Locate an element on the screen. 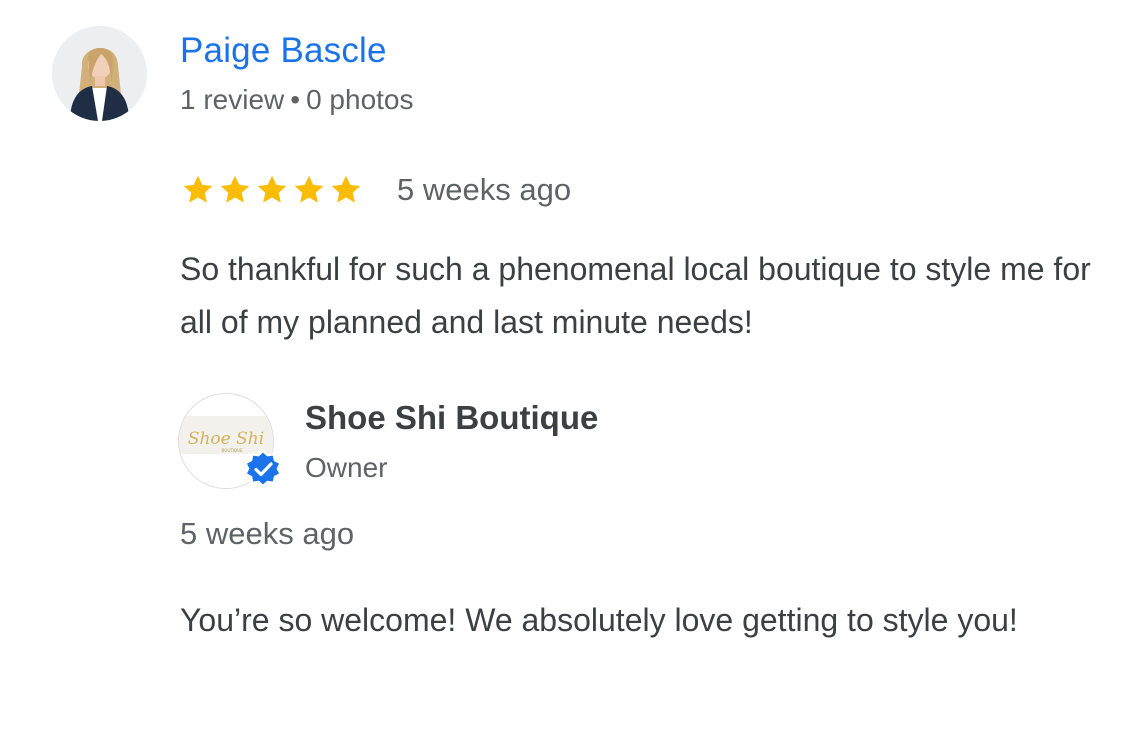 The height and width of the screenshot is (743, 1129). rating-row: 5 weeks ago is located at coordinates (375, 190).